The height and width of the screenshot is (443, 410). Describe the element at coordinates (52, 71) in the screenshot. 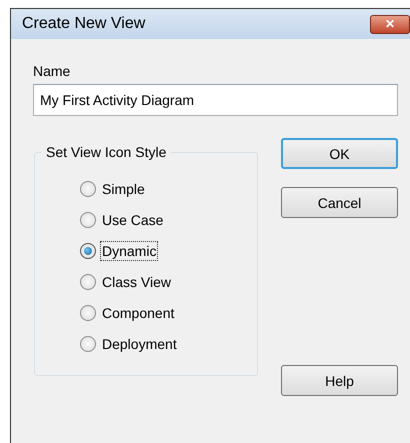

I see `name-label: Name` at that location.